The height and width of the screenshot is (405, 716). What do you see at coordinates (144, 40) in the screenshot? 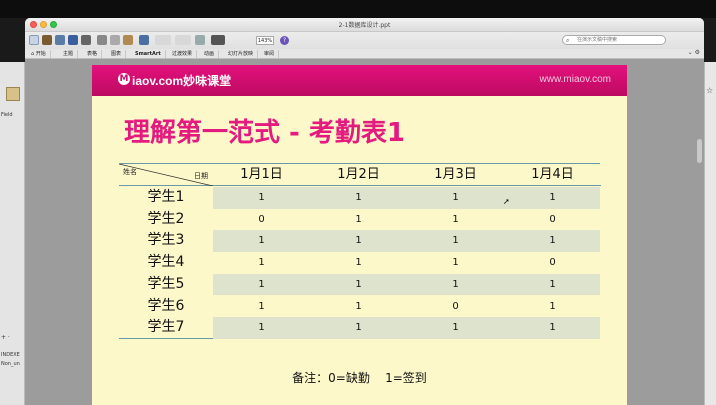
I see `format-painter-icon` at bounding box center [144, 40].